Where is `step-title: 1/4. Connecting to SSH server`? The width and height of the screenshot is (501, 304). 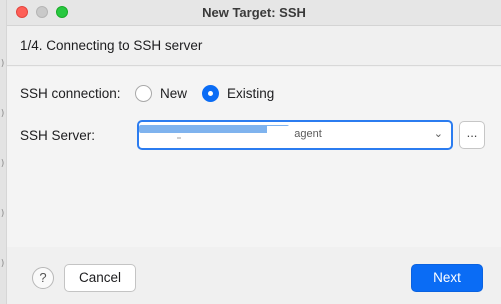
step-title: 1/4. Connecting to SSH server is located at coordinates (111, 45).